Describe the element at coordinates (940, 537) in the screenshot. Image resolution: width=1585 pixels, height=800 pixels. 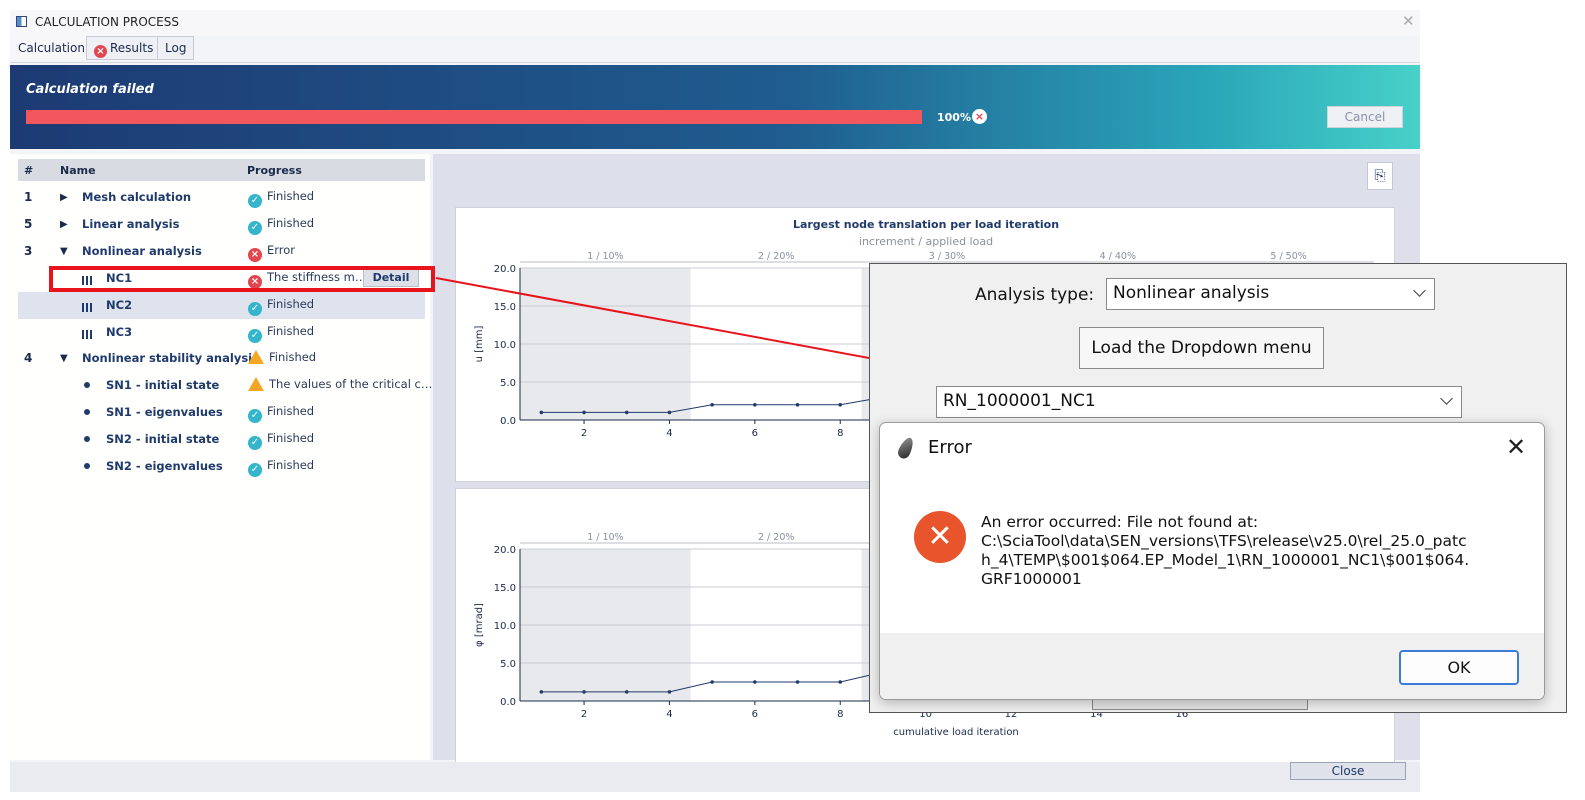
I see `error-icon: ✕` at that location.